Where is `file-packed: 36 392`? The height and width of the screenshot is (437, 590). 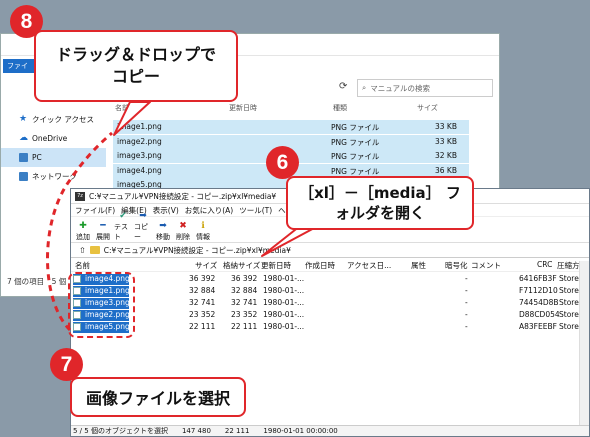 file-packed: 36 392 is located at coordinates (244, 278).